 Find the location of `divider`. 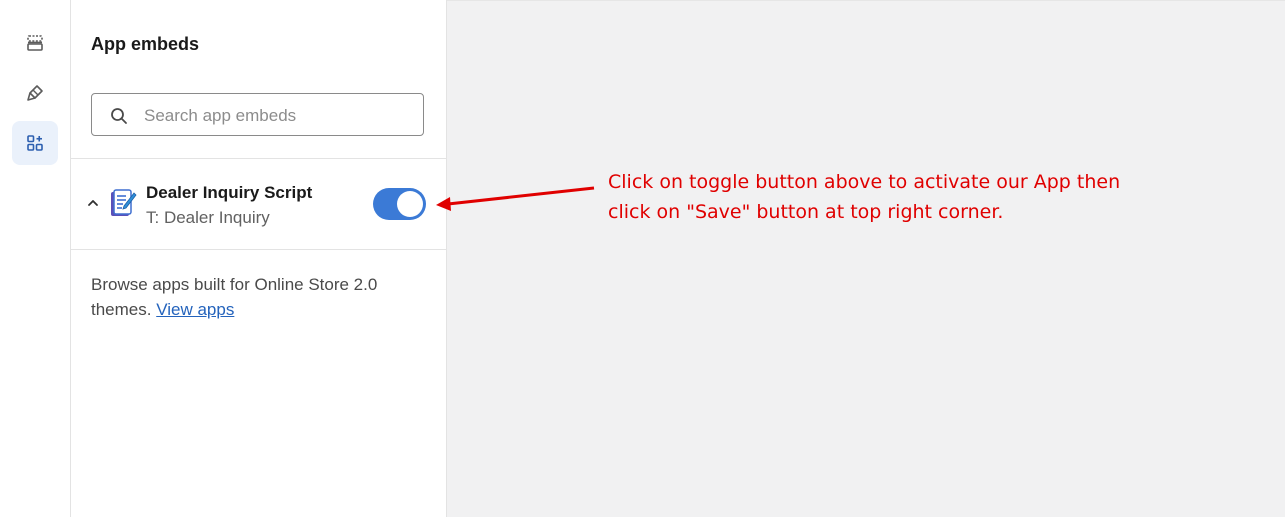

divider is located at coordinates (258, 249).